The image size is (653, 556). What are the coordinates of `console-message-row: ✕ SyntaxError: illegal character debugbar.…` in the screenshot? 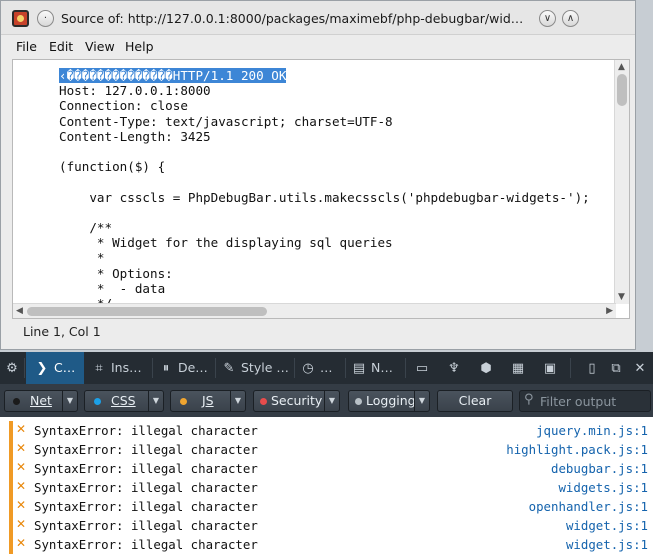 It's located at (326, 468).